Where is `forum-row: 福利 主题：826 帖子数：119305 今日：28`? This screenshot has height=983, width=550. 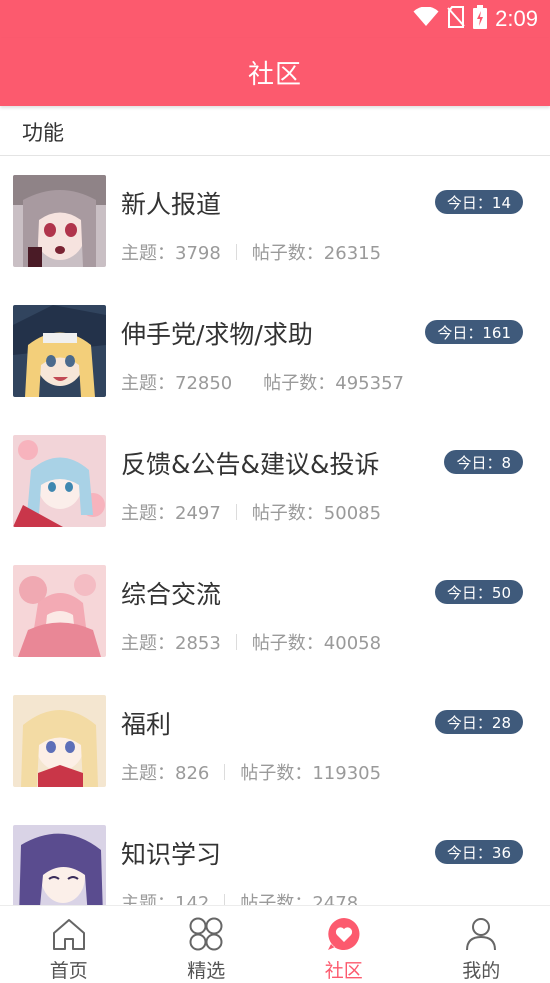
forum-row: 福利 主题：826 帖子数：119305 今日：28 is located at coordinates (275, 742).